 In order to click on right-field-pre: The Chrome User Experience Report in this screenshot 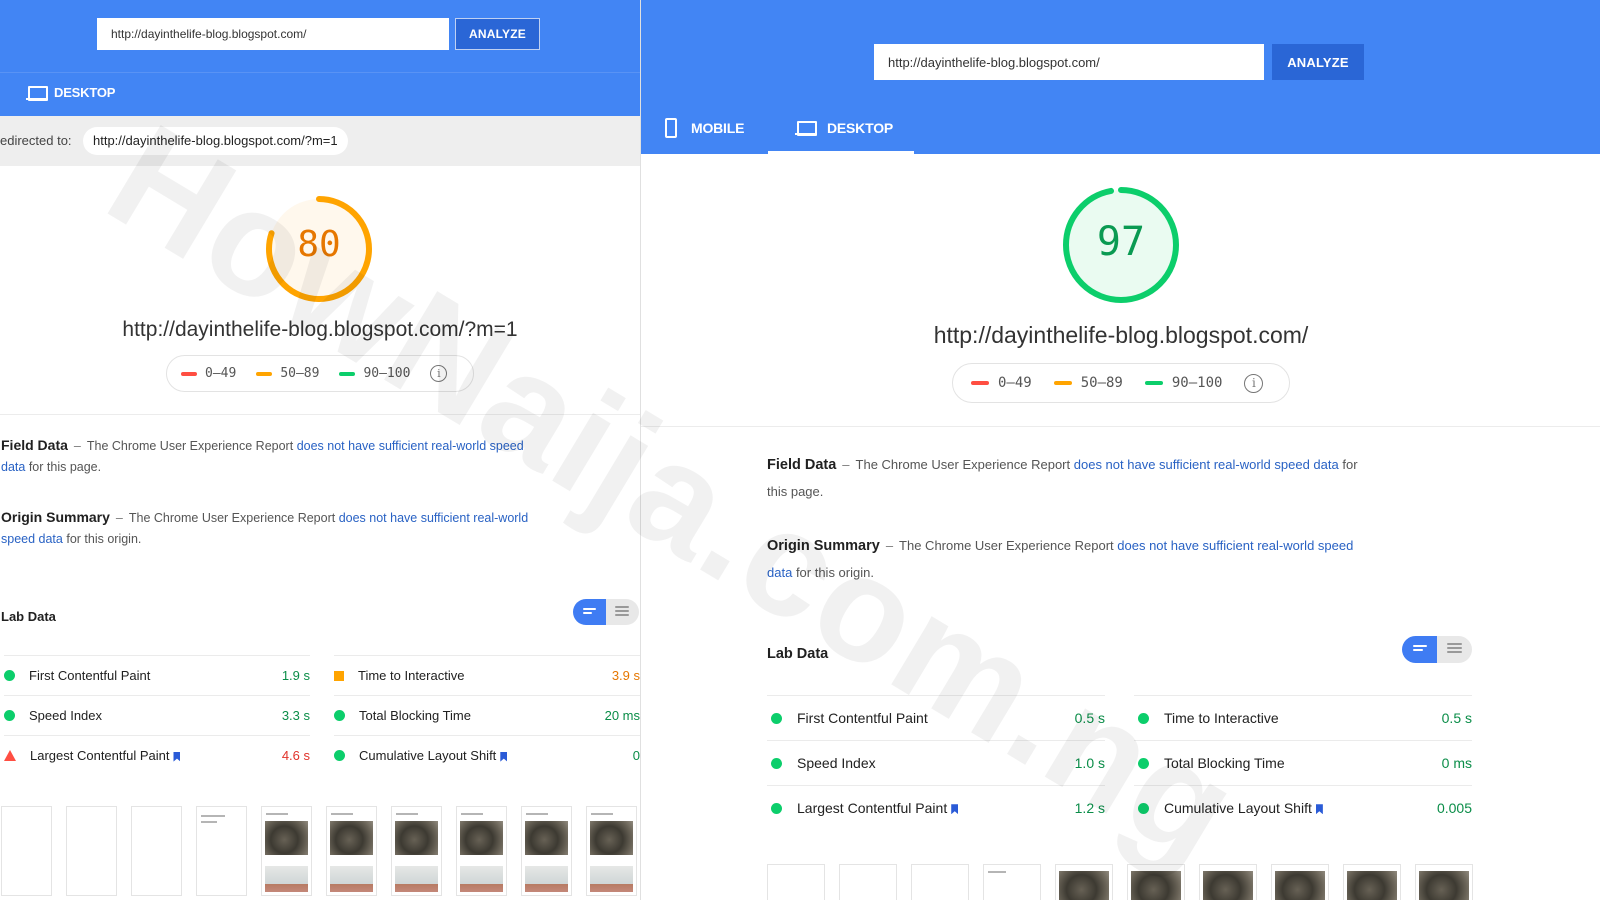, I will do `click(963, 464)`.